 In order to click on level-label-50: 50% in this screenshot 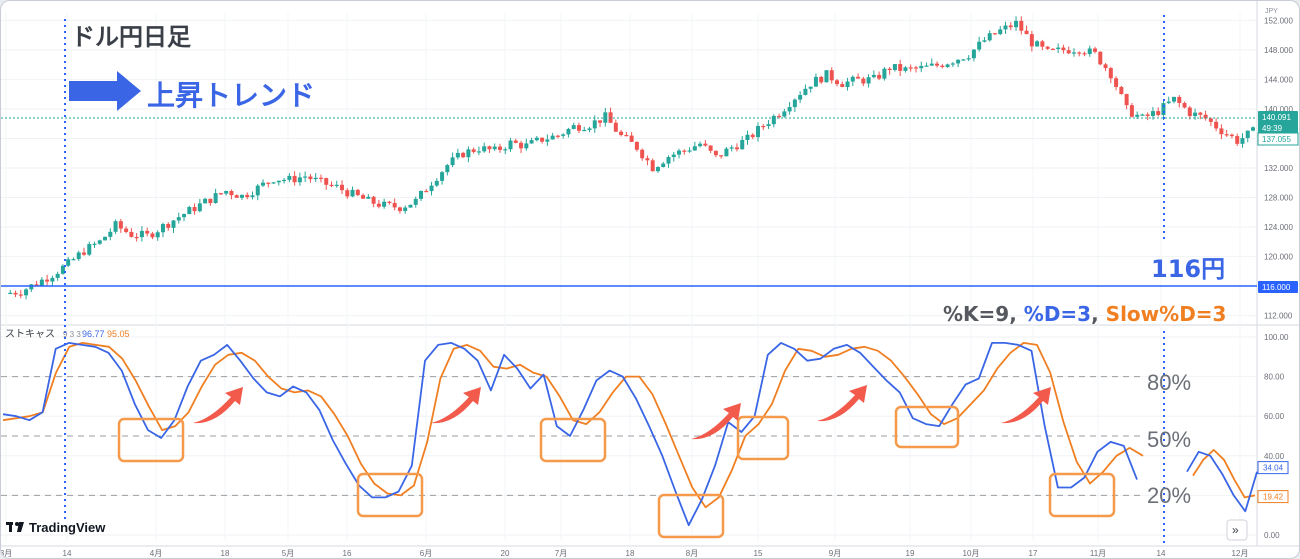, I will do `click(1169, 439)`.